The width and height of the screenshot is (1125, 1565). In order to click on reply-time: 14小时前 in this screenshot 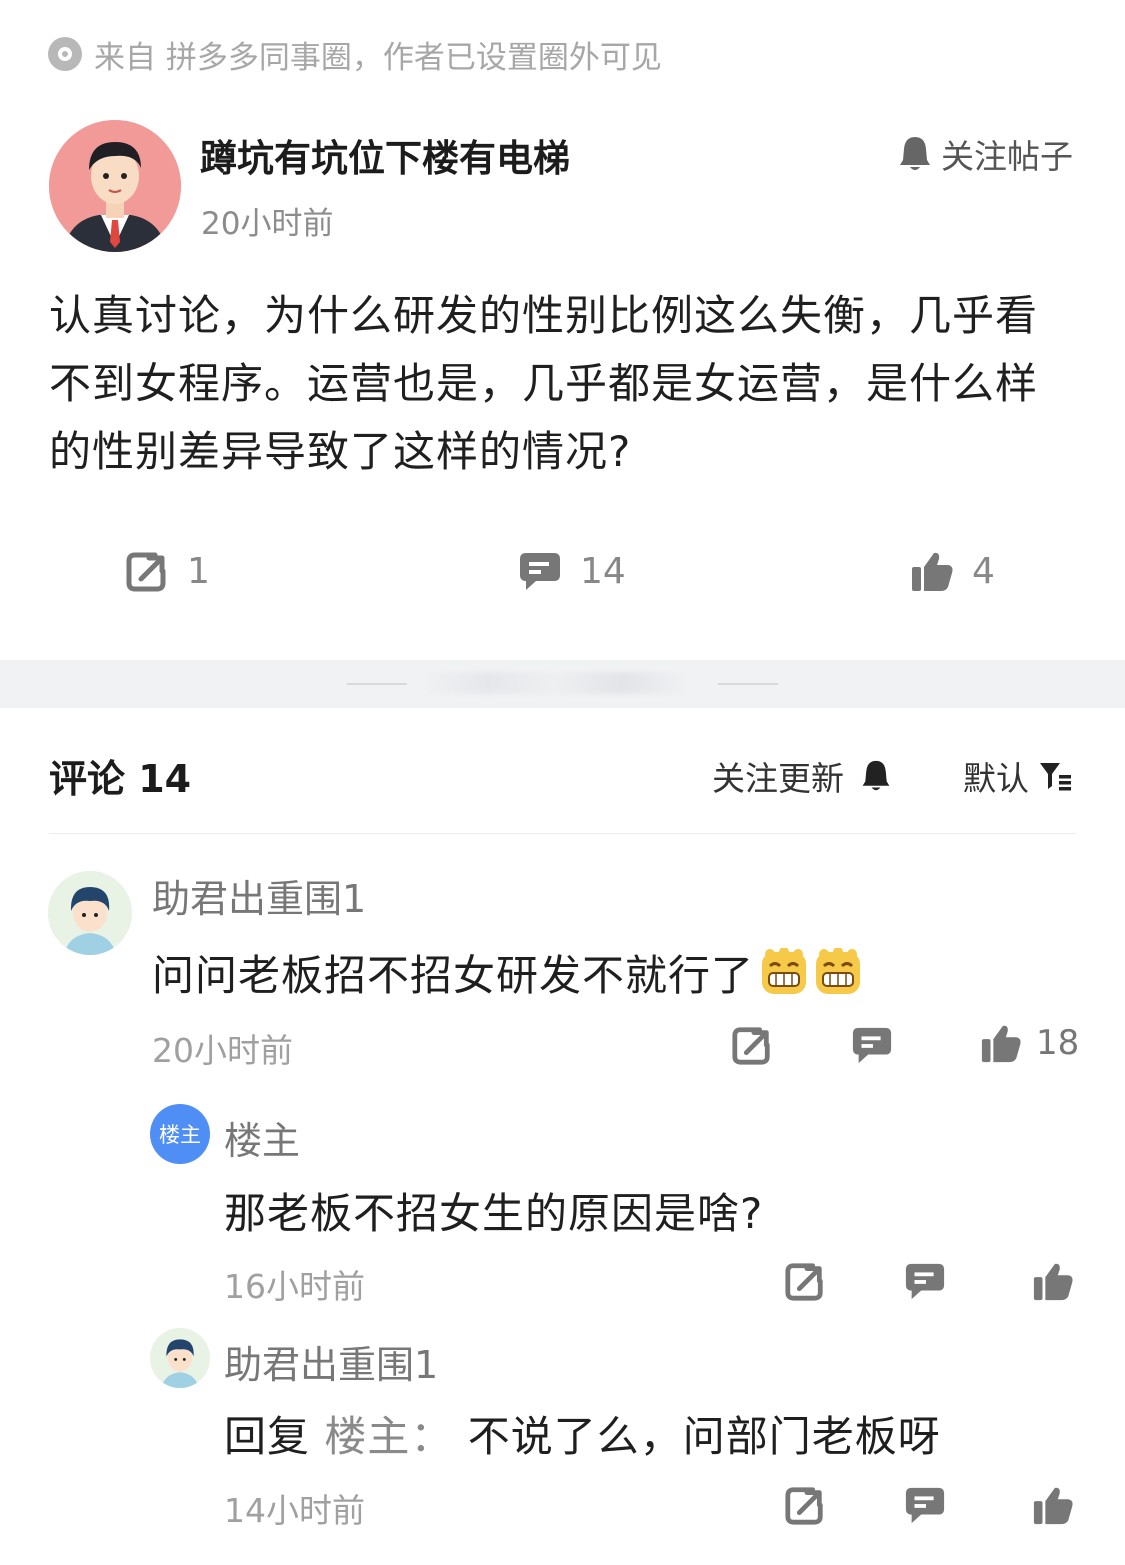, I will do `click(294, 1510)`.